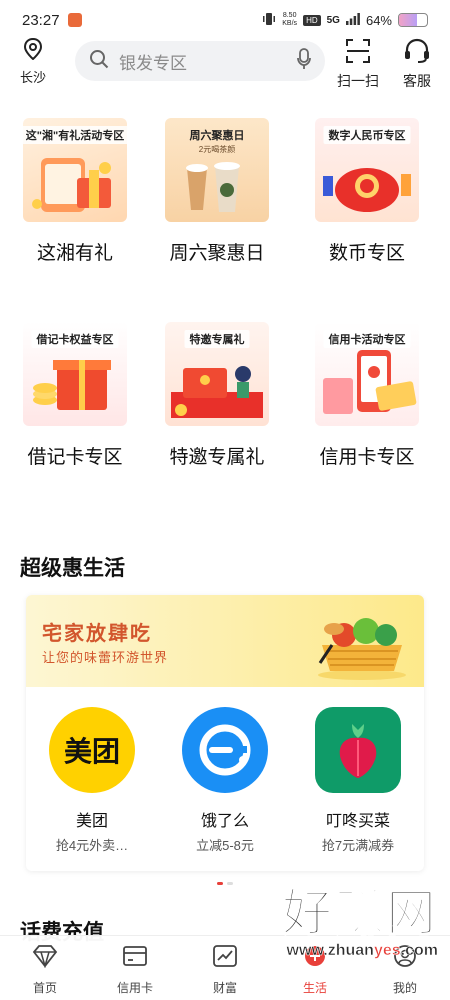 The image size is (450, 1000). I want to click on hd-badge: HD, so click(312, 20).